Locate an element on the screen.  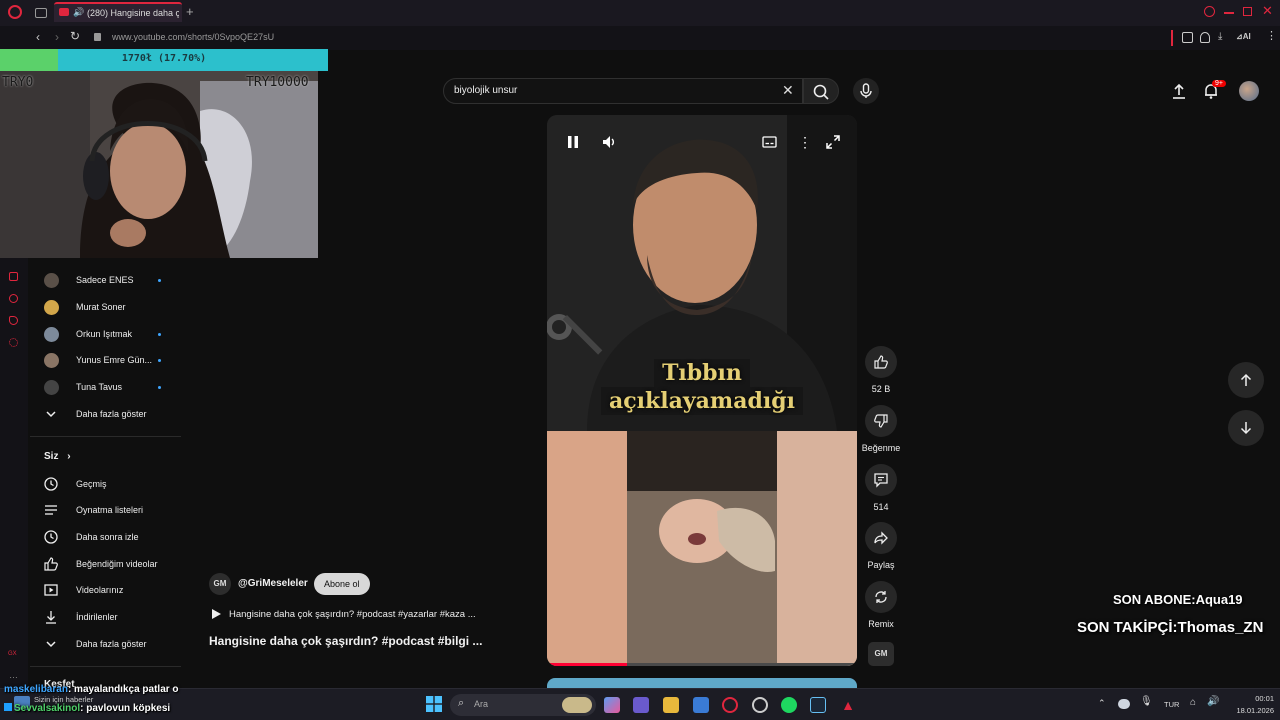
sidebar-item-tuna-tavus: Tuna Tavus is located at coordinates (112, 387).